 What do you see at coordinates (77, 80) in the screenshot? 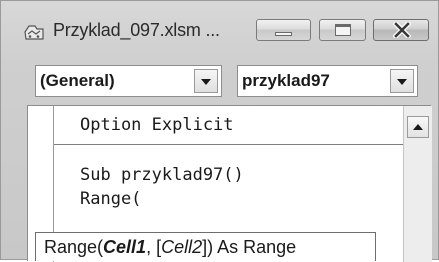
I see `object-dropdown-value: (General)` at bounding box center [77, 80].